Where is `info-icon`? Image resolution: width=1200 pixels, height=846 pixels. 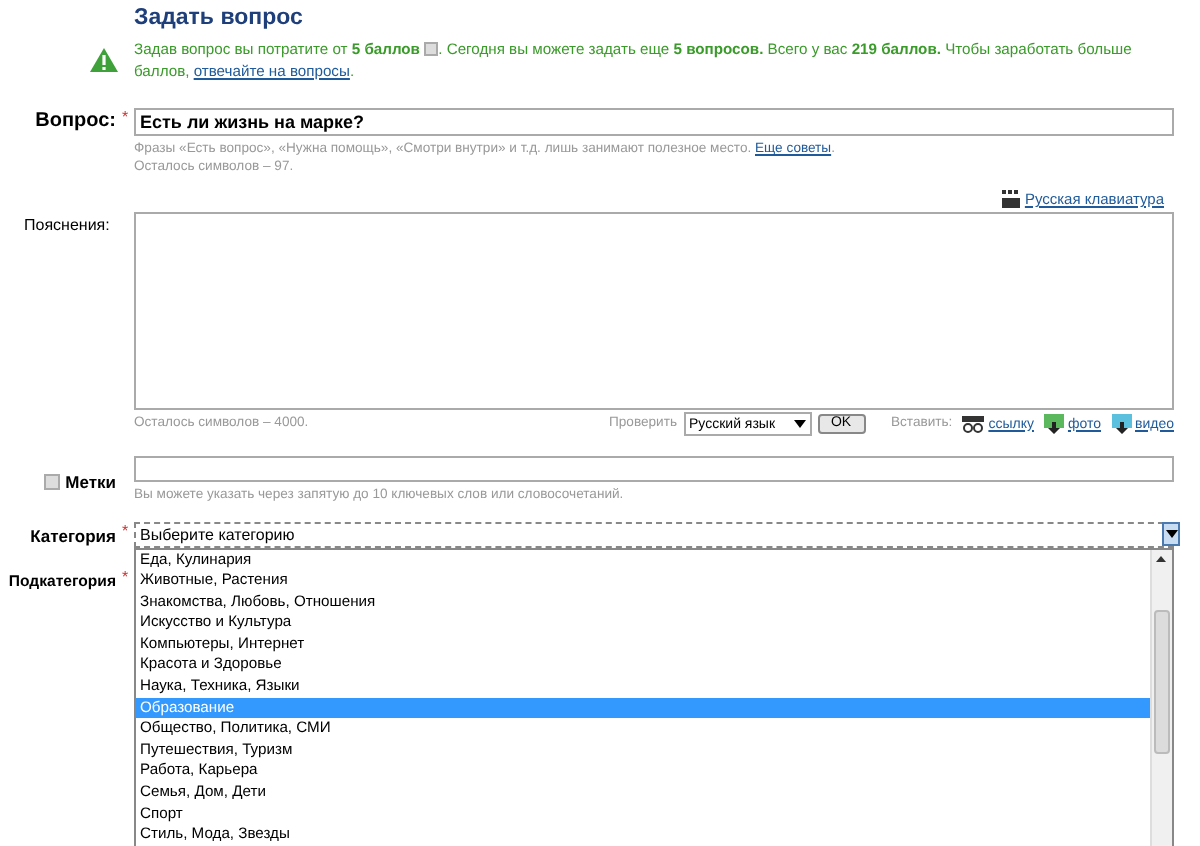
info-icon is located at coordinates (431, 49).